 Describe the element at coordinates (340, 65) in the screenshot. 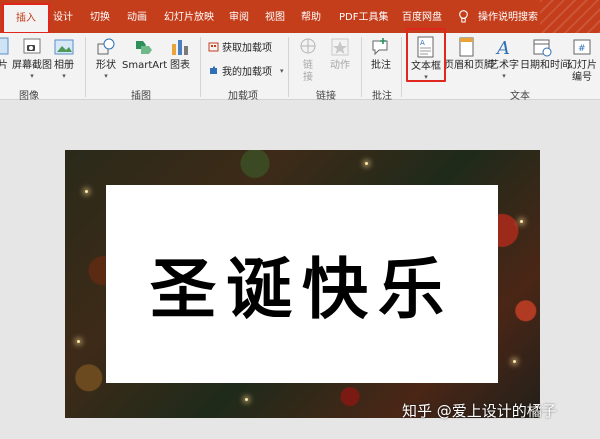

I see `action-label: 动作` at that location.